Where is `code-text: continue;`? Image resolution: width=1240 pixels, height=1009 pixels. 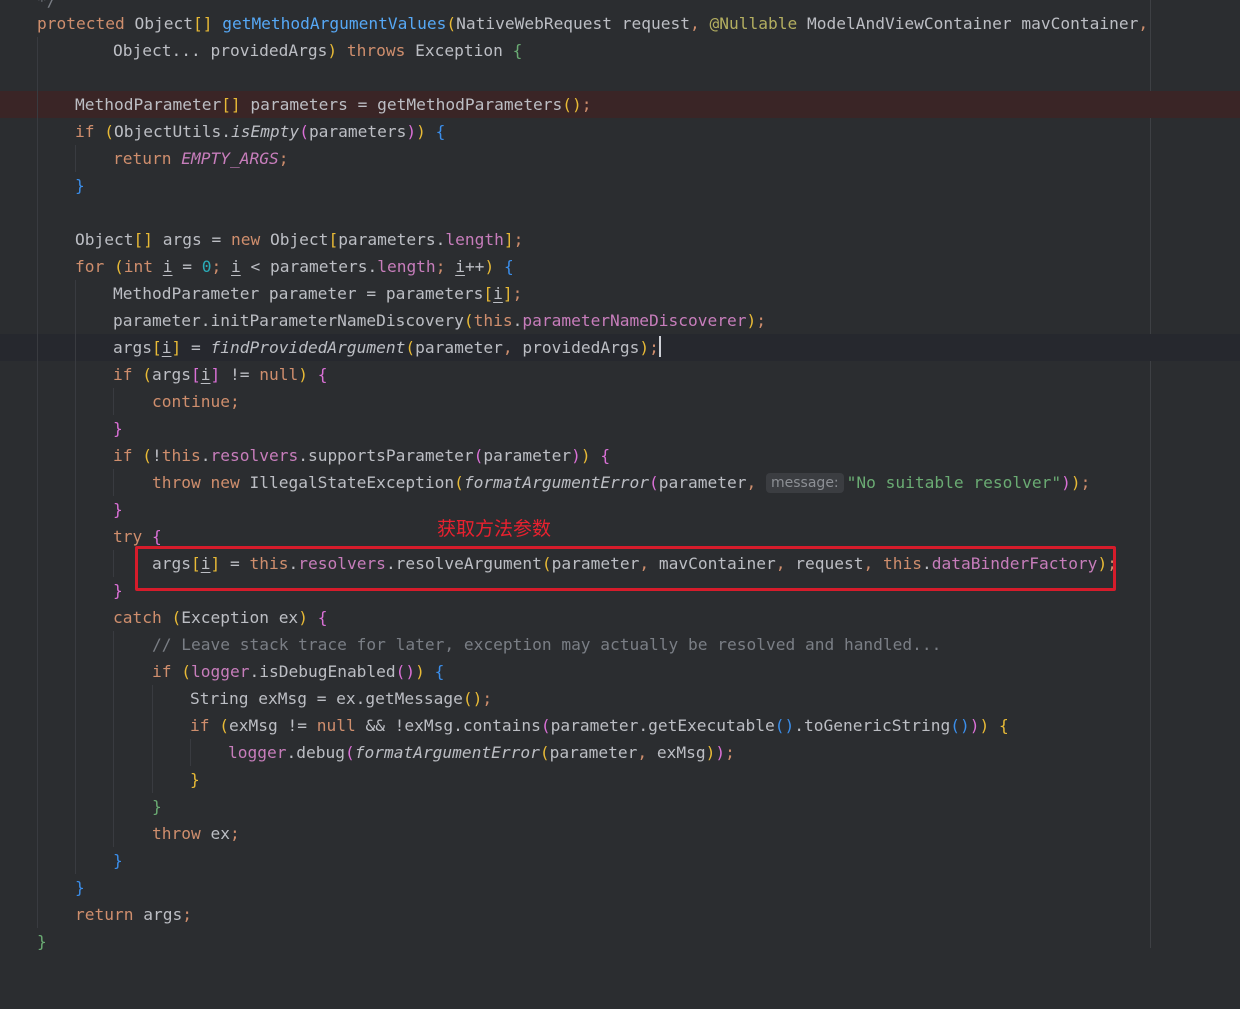 code-text: continue; is located at coordinates (196, 401).